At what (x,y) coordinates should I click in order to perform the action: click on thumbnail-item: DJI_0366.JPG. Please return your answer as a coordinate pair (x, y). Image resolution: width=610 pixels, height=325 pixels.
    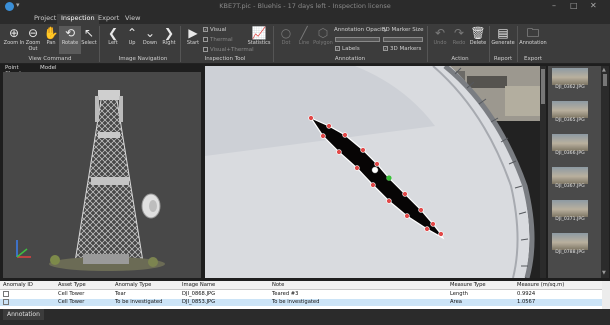
    Looking at the image, I should click on (570, 145).